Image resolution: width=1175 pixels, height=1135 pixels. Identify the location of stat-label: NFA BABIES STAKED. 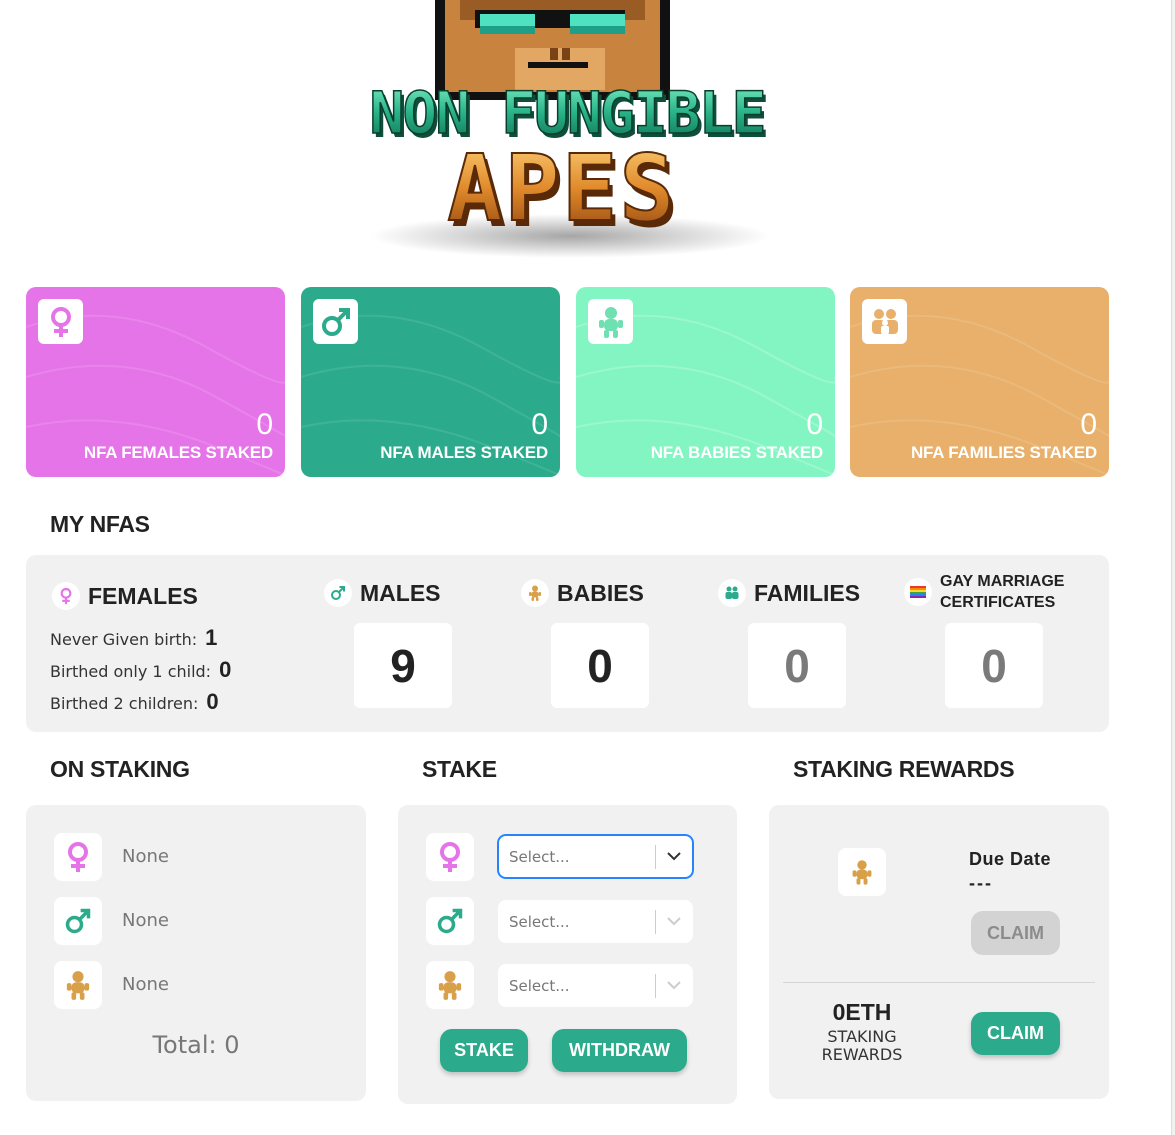
(736, 452).